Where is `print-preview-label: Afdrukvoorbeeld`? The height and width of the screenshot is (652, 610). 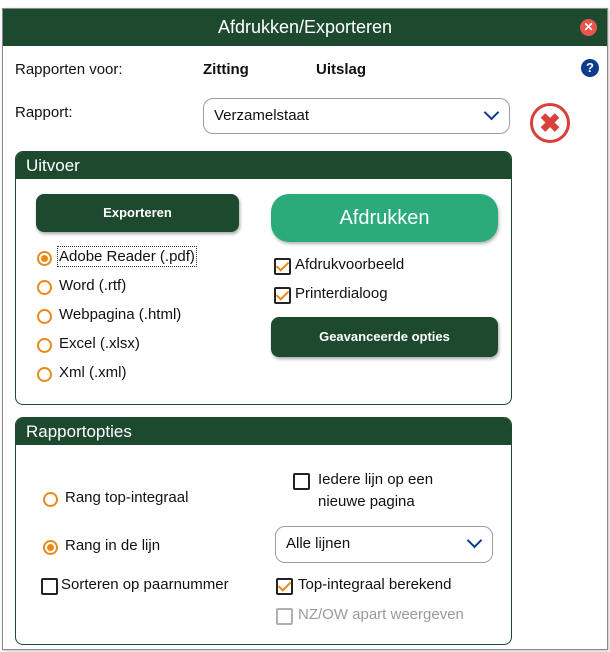 print-preview-label: Afdrukvoorbeeld is located at coordinates (349, 264).